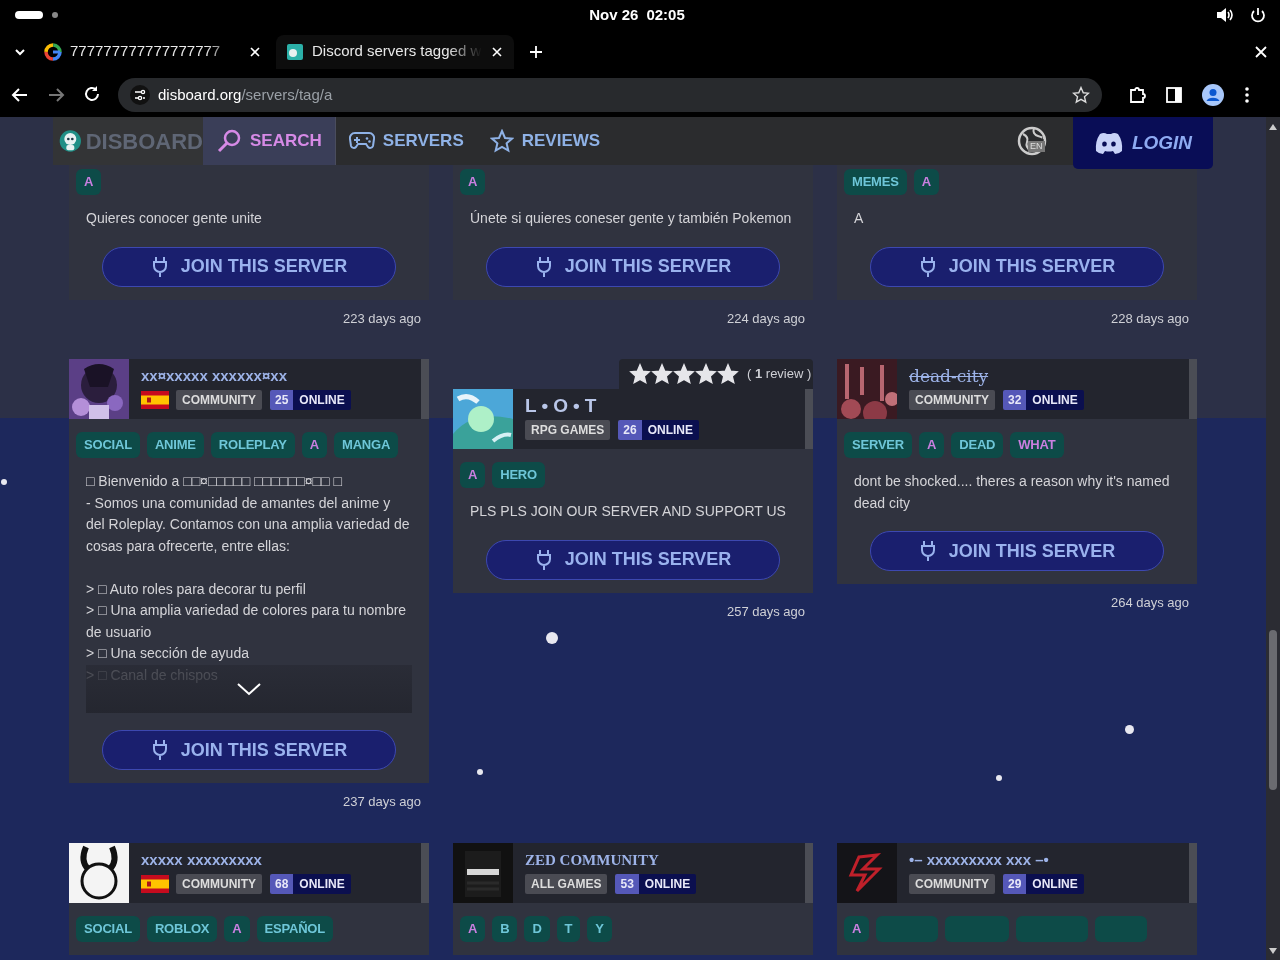 This screenshot has height=960, width=1280. Describe the element at coordinates (599, 928) in the screenshot. I see `tag-chip: Y` at that location.